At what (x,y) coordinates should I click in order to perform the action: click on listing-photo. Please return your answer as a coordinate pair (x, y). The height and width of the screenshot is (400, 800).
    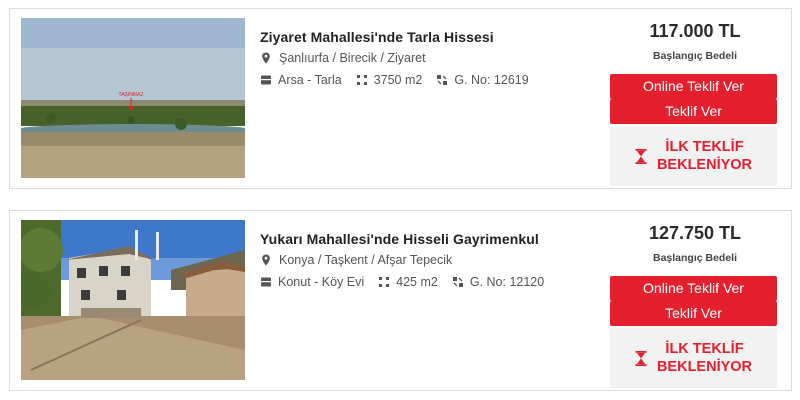
    Looking at the image, I should click on (133, 300).